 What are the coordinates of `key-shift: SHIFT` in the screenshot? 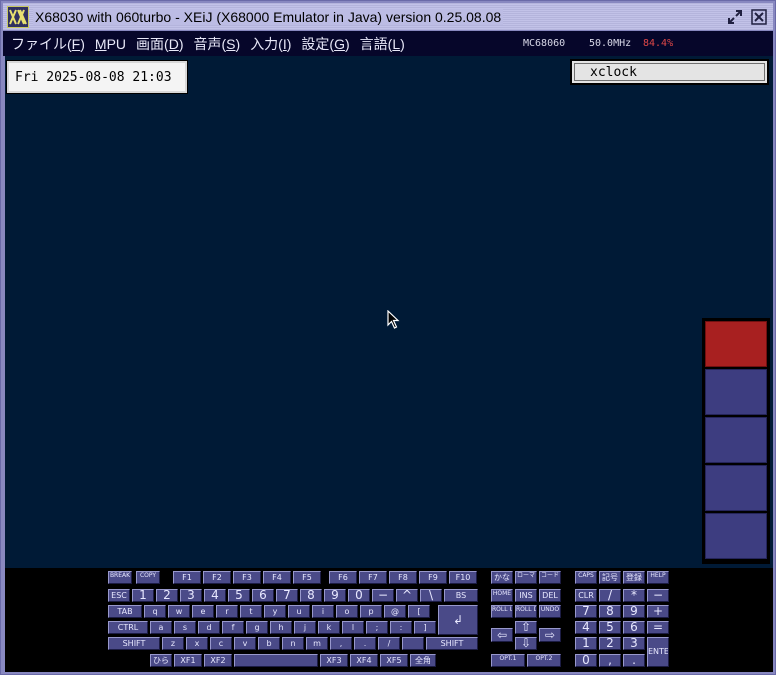 It's located at (452, 643).